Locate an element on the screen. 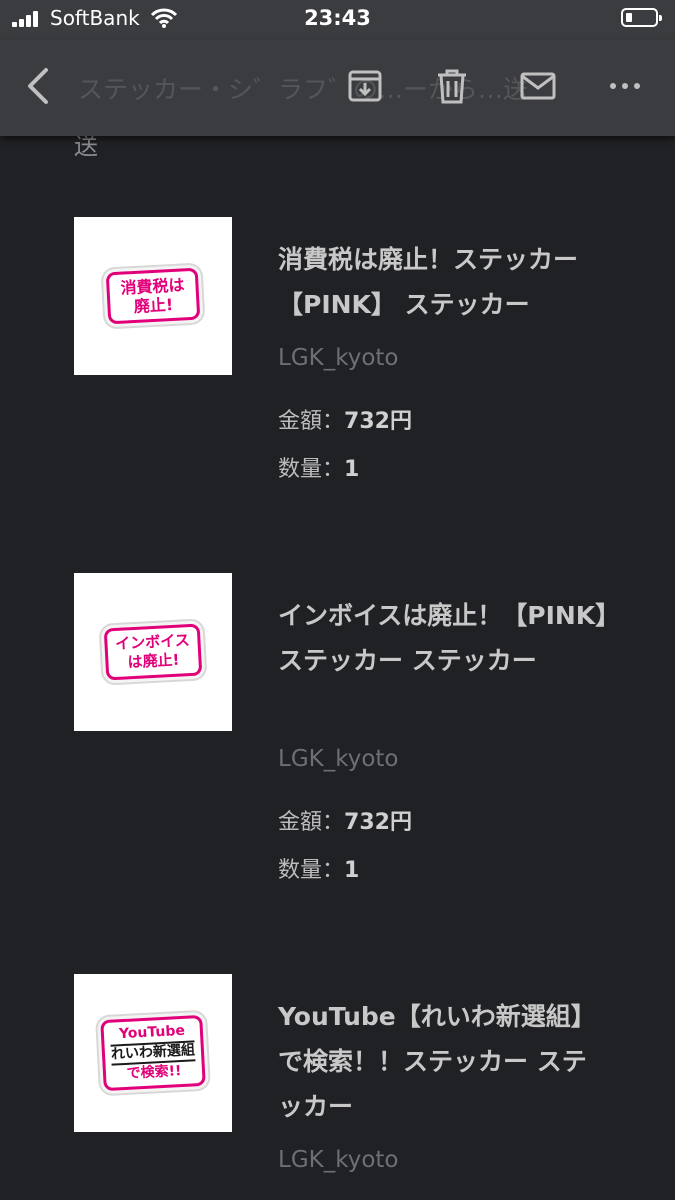 The width and height of the screenshot is (675, 1200). sticker-graphic: 消費税は廃止! is located at coordinates (153, 296).